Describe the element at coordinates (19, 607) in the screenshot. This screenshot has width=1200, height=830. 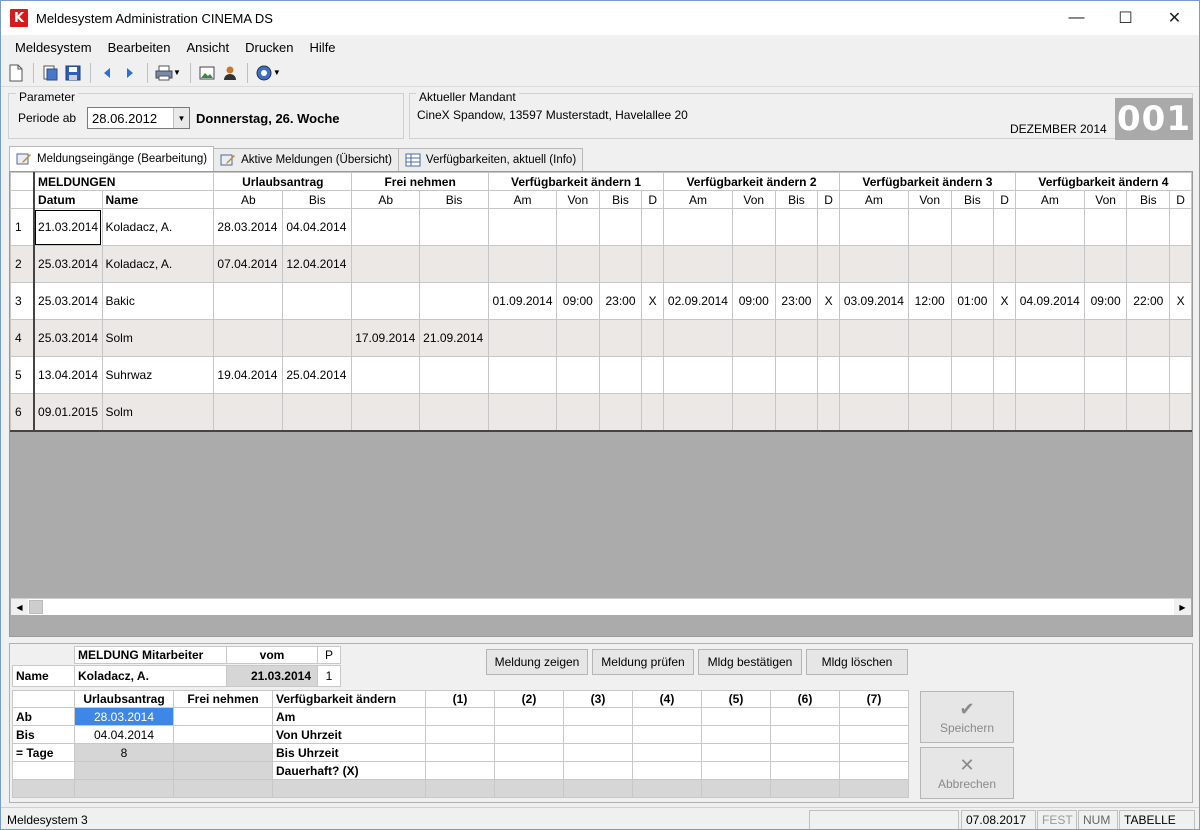
I see `scroll-left-icon: ◀` at that location.